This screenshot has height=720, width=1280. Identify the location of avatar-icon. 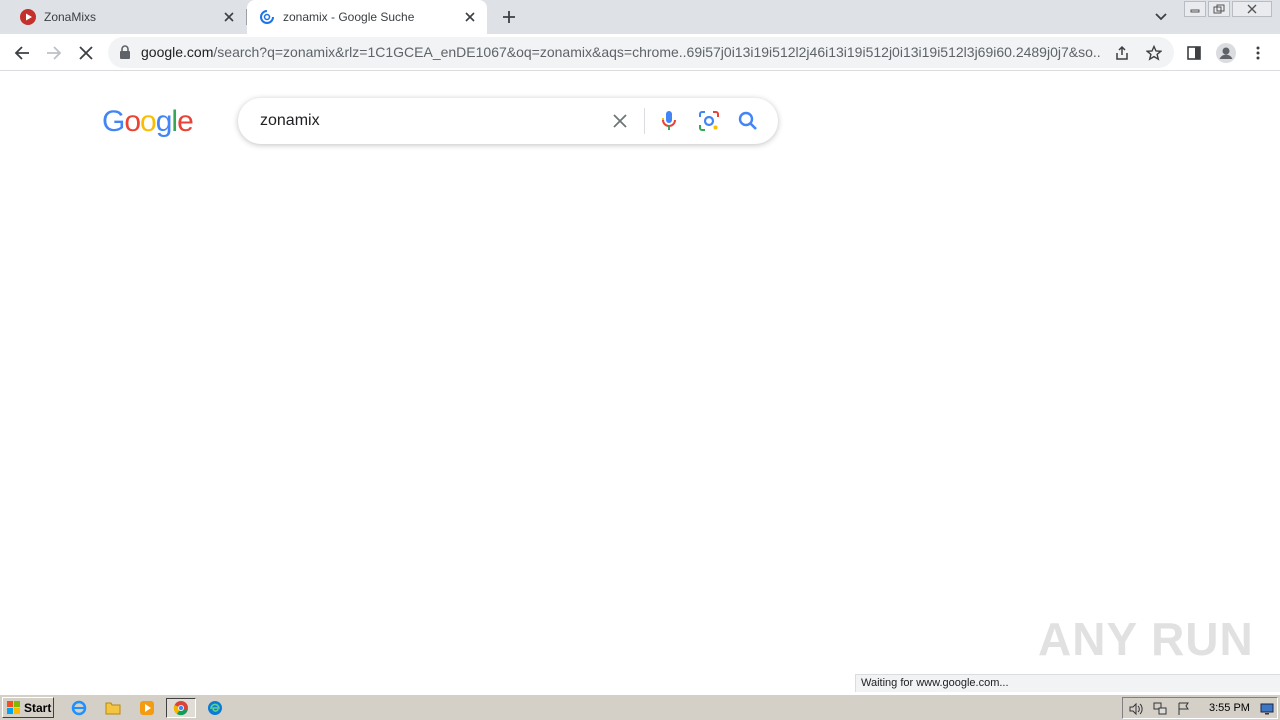
(1226, 53).